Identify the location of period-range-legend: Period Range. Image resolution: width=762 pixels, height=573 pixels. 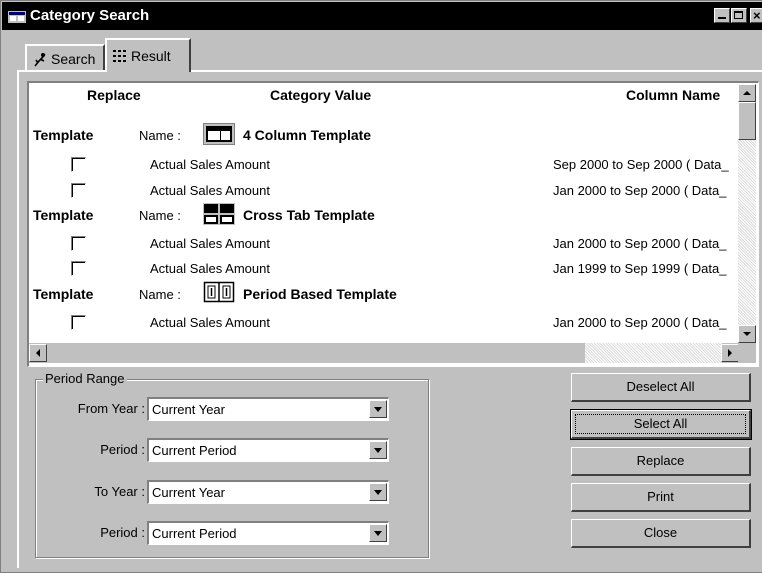
(85, 378).